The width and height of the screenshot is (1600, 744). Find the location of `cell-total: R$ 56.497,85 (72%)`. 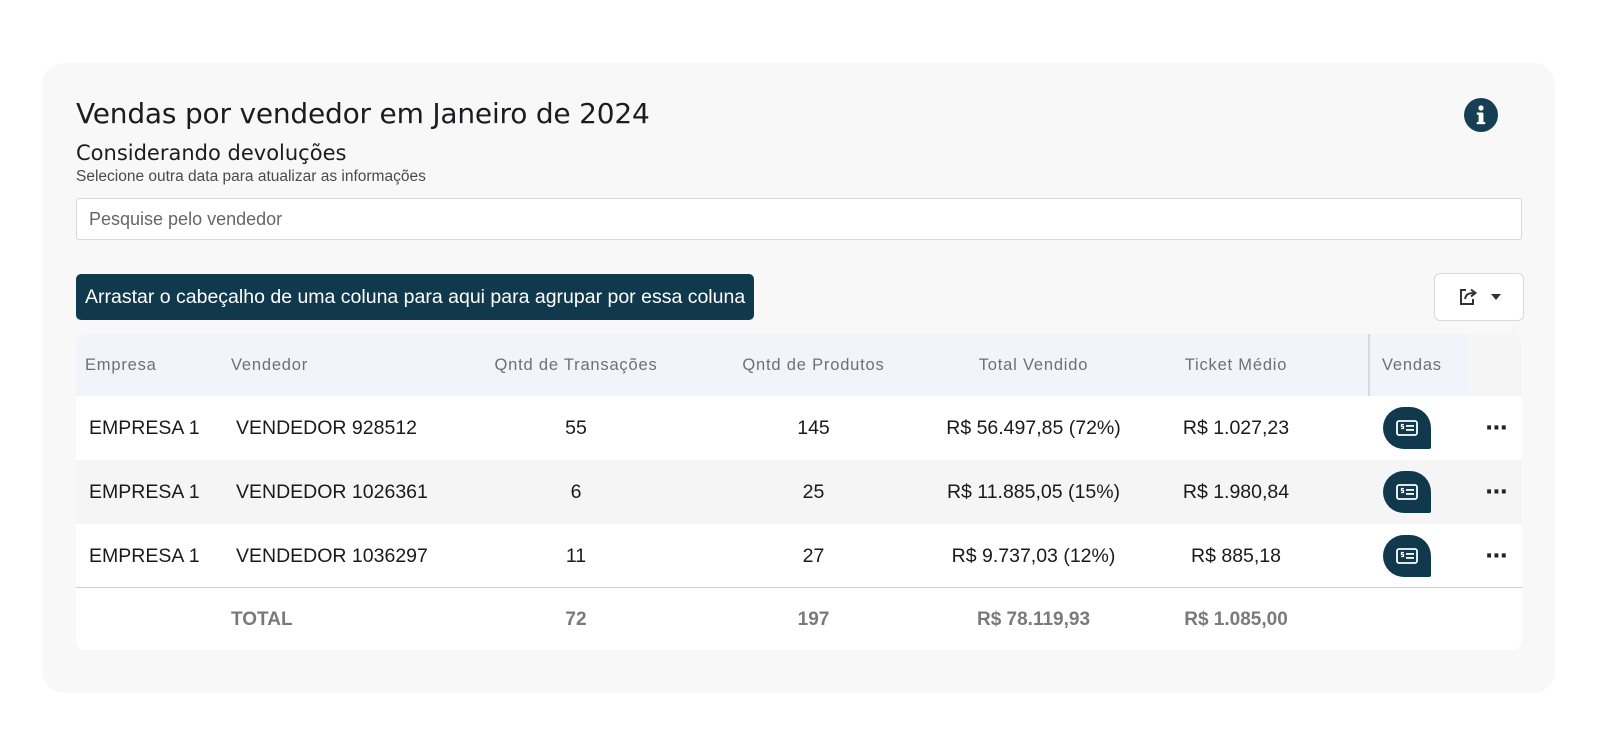

cell-total: R$ 56.497,85 (72%) is located at coordinates (1033, 427).